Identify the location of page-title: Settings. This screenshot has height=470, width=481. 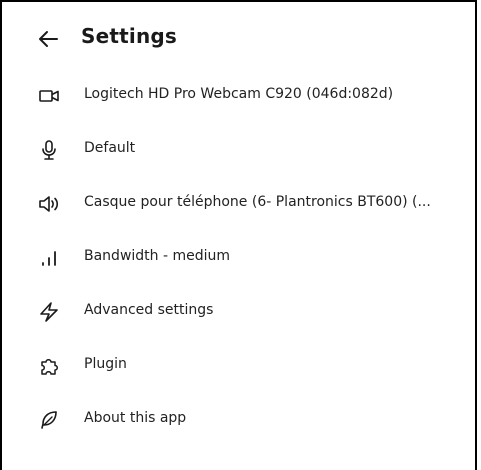
(129, 36).